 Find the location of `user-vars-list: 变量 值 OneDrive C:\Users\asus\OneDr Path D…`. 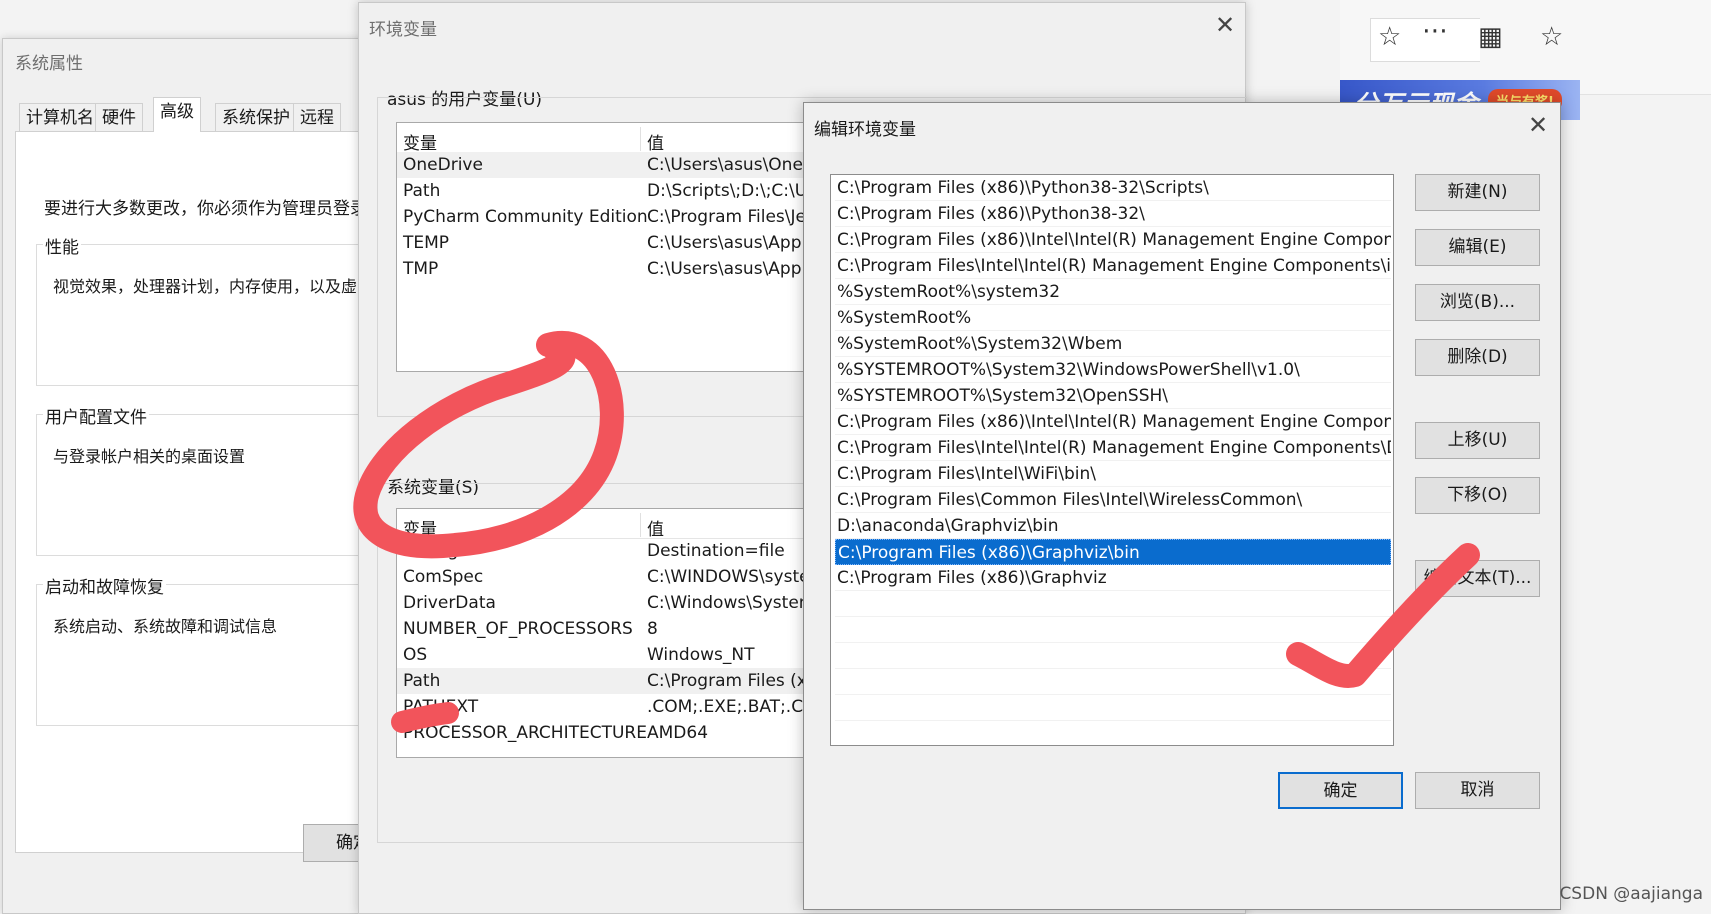

user-vars-list: 变量 值 OneDrive C:\Users\asus\OneDr Path D… is located at coordinates (621, 247).